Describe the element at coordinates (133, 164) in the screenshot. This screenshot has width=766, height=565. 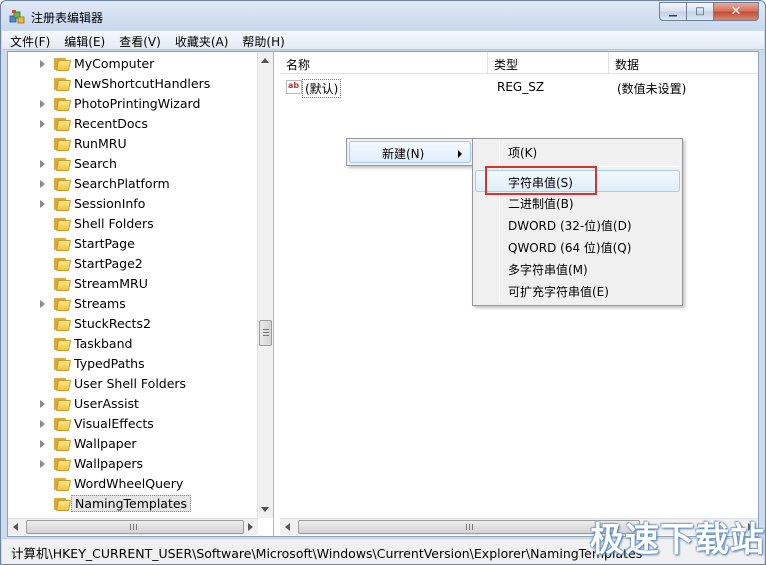
I see `tree-item: Search` at that location.